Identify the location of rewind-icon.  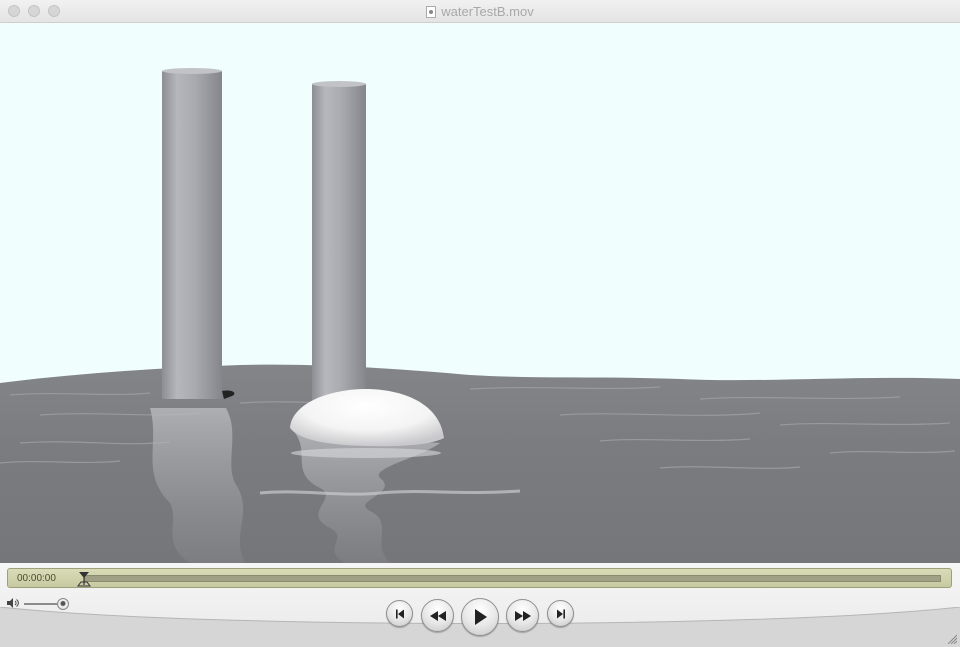
(437, 615).